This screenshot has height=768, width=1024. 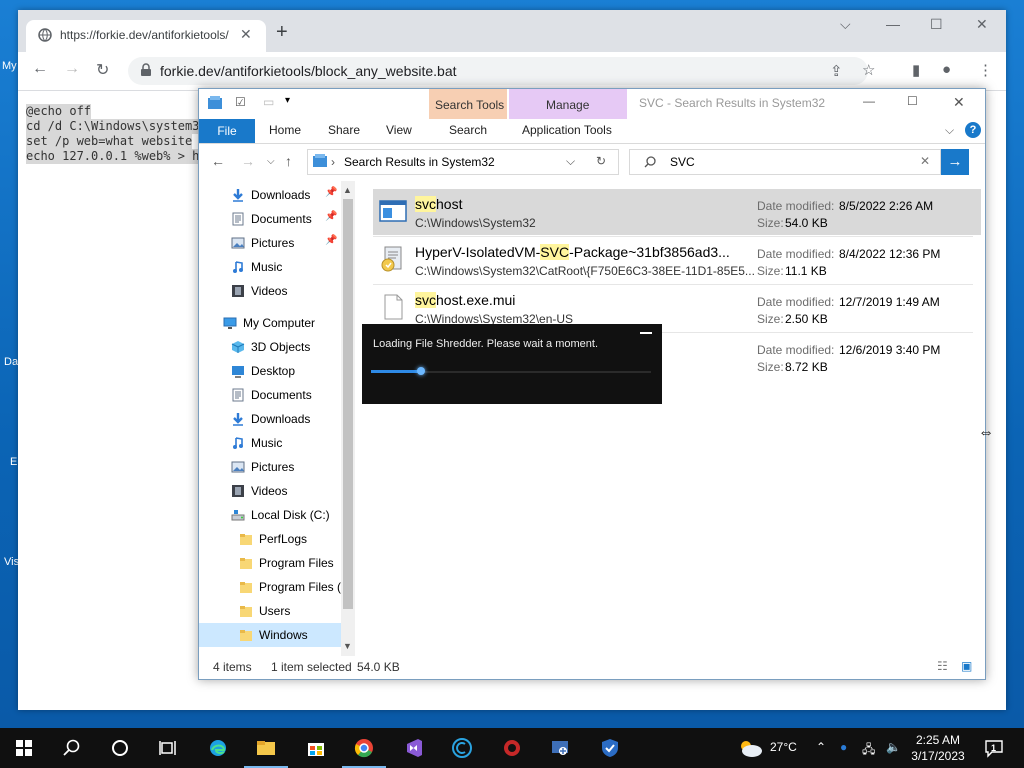 I want to click on taskbar-visual-studio, so click(x=414, y=748).